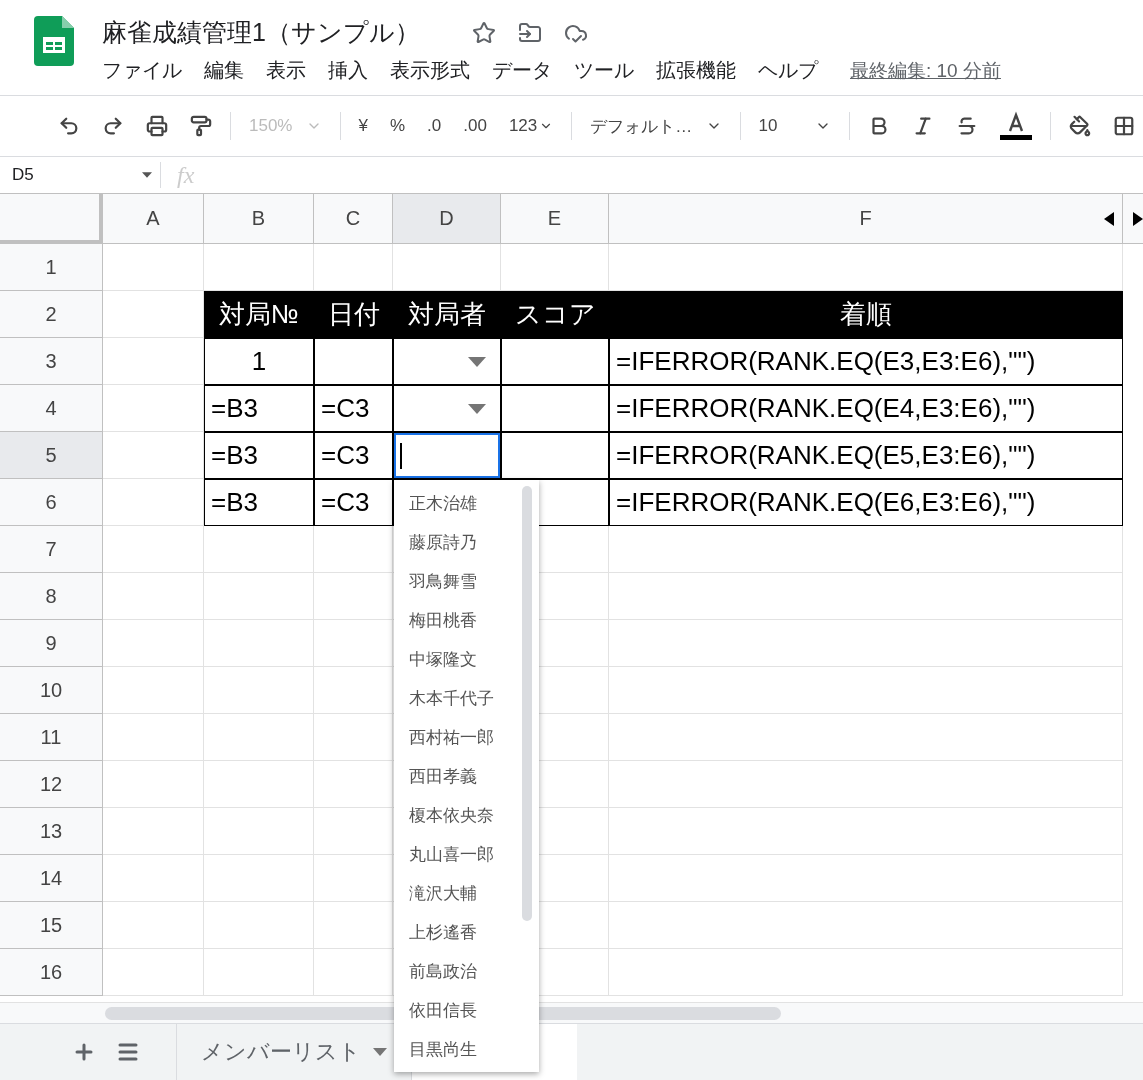 This screenshot has height=1080, width=1143. Describe the element at coordinates (401, 455) in the screenshot. I see `text-cursor` at that location.